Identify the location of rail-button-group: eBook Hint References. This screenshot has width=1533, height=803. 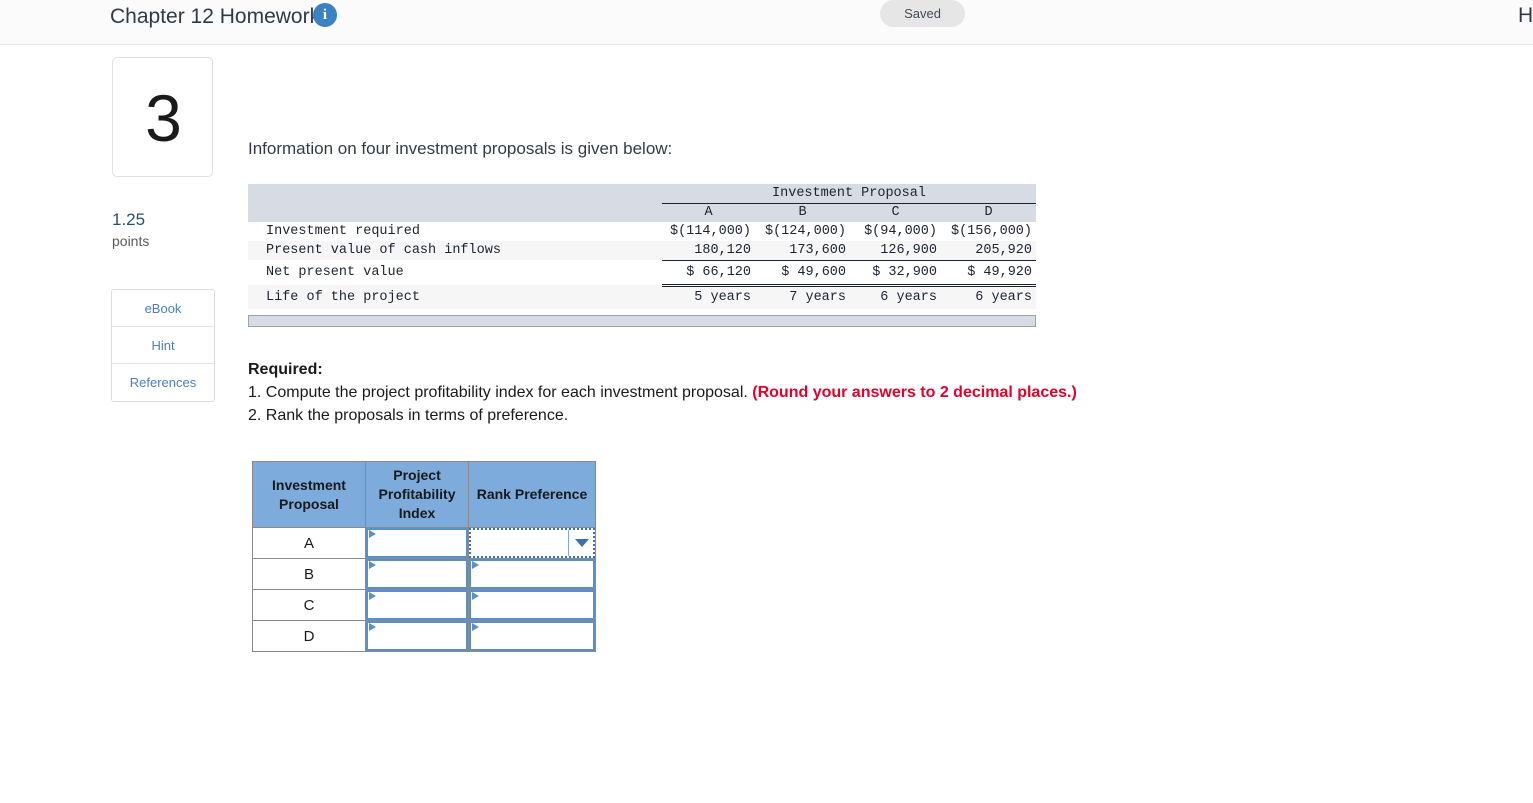
(163, 345).